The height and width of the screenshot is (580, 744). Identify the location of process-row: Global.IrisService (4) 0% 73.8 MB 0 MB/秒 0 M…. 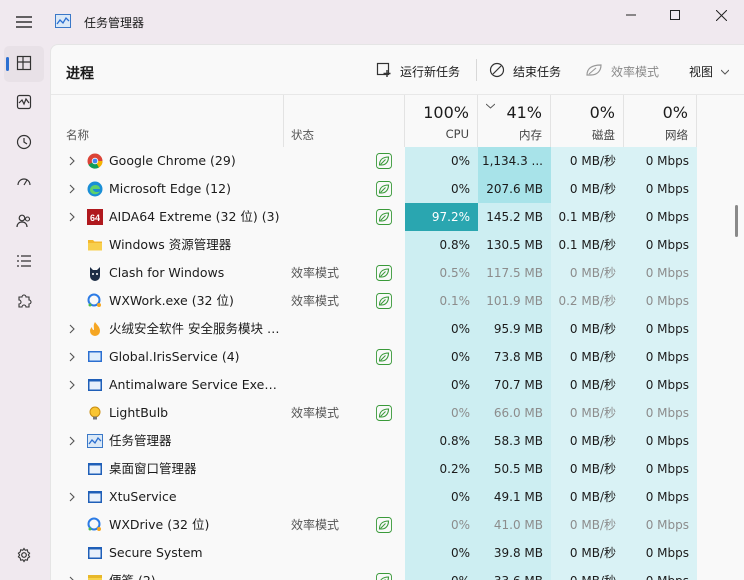
(397, 357).